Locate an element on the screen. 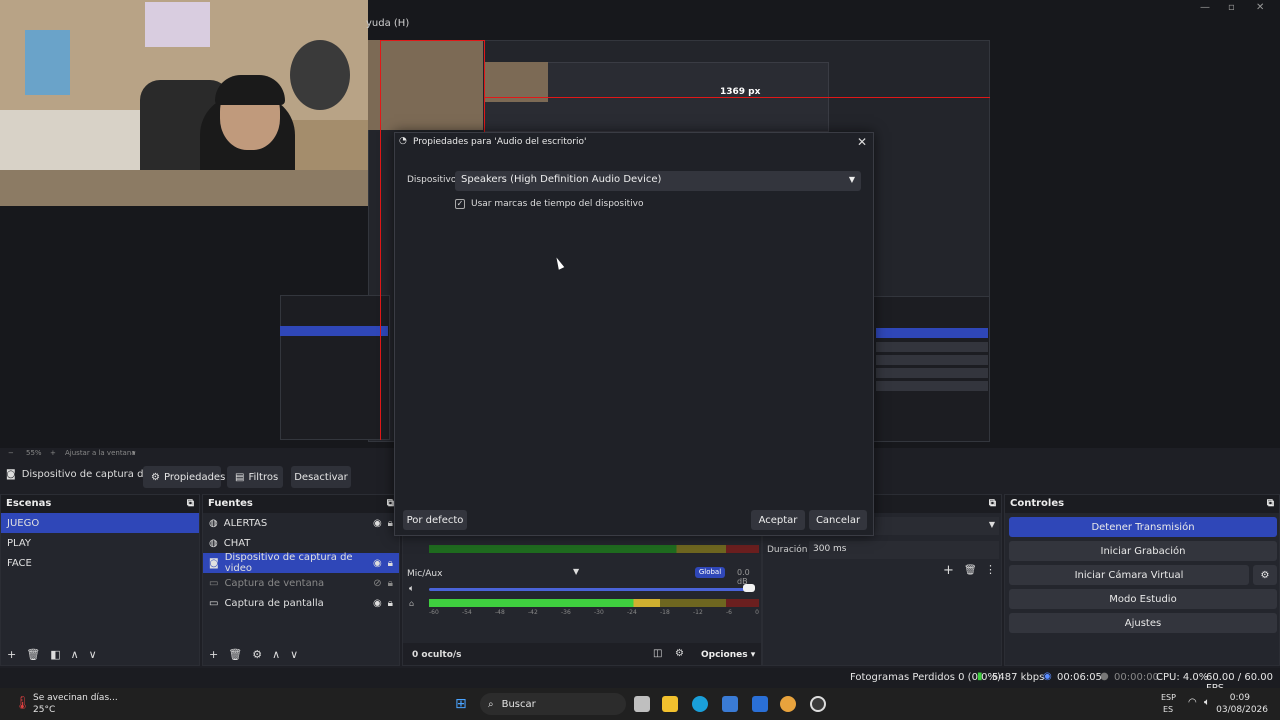 Image resolution: width=1280 pixels, height=720 pixels. studio-mode-label: Modo Estudio is located at coordinates (1143, 599).